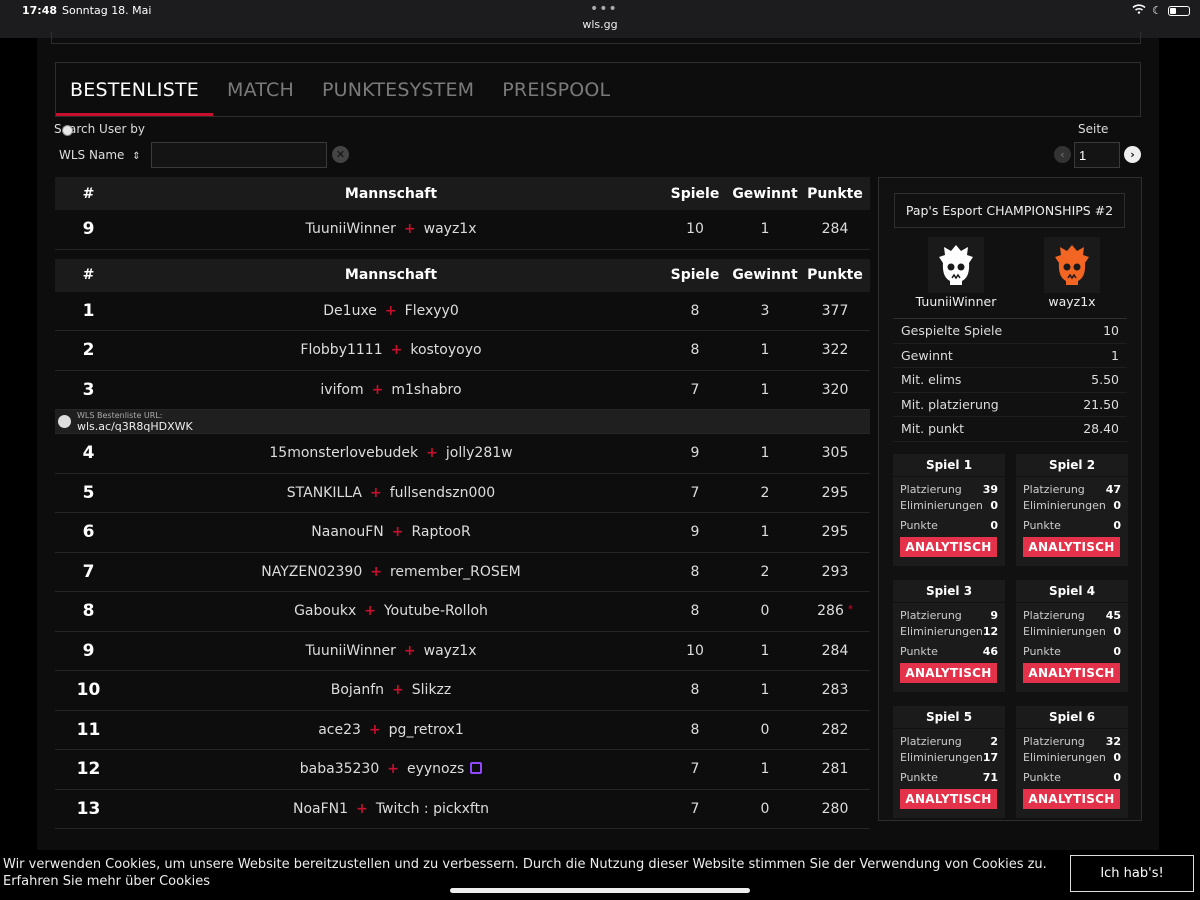 This screenshot has height=900, width=1200. Describe the element at coordinates (462, 275) in the screenshot. I see `table-header: # Mannschaft Spiele Gewinnt Punkte` at that location.